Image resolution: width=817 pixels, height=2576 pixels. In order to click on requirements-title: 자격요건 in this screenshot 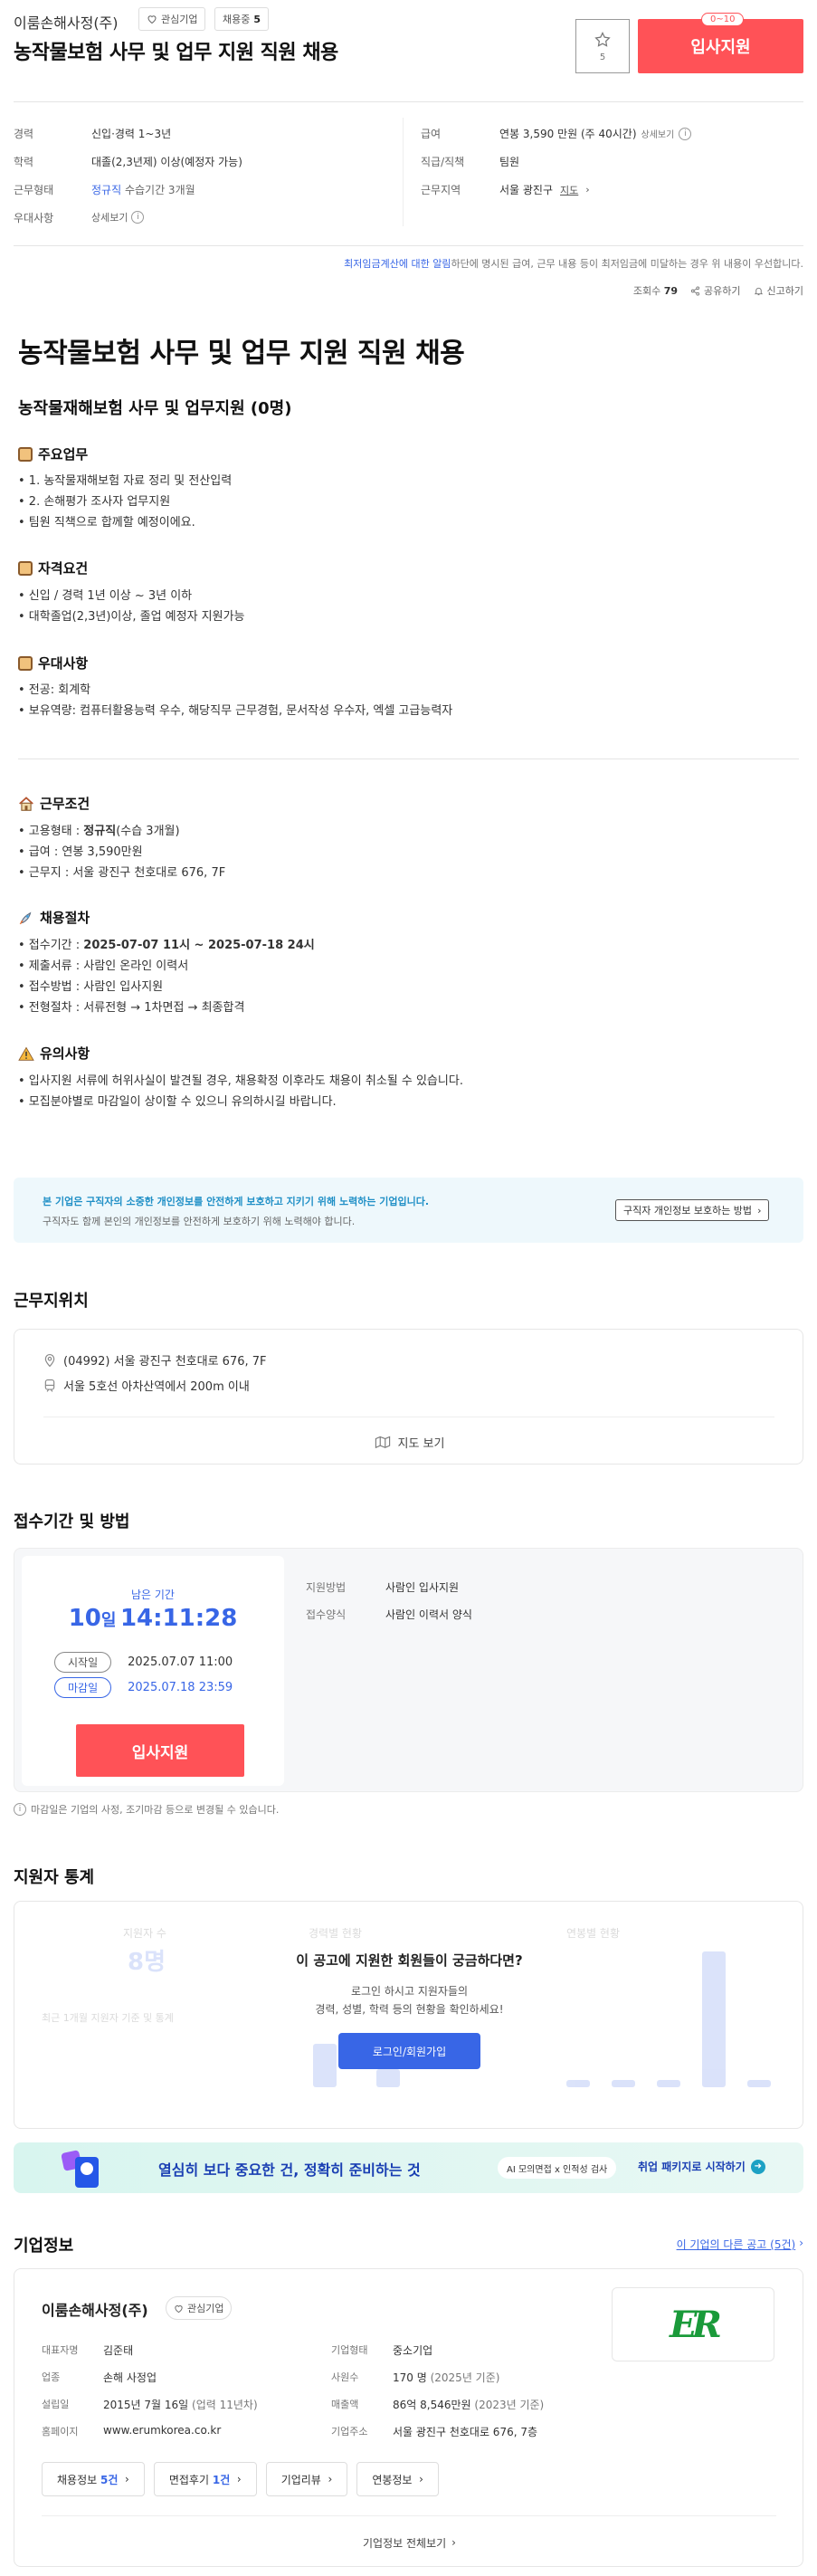, I will do `click(64, 568)`.